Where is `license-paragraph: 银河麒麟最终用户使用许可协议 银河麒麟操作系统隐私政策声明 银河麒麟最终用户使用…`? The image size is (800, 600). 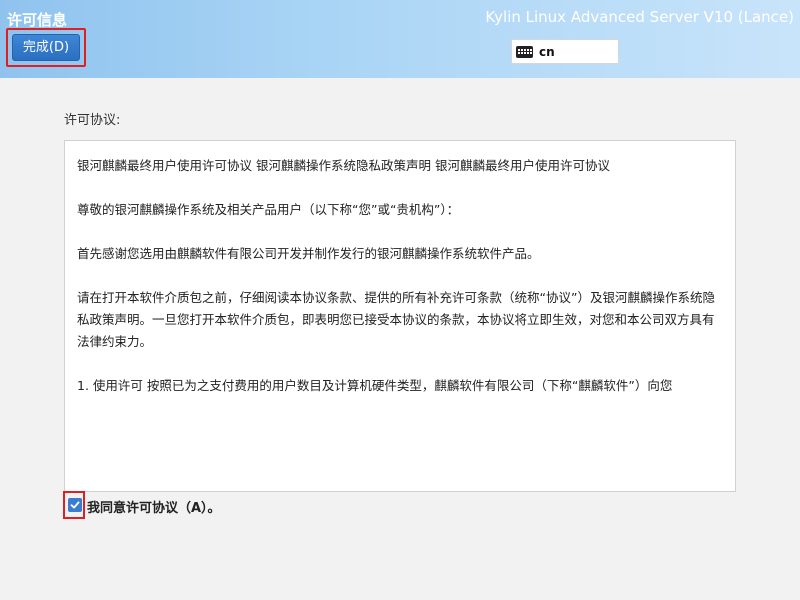
license-paragraph: 银河麒麟最终用户使用许可协议 银河麒麟操作系统隐私政策声明 银河麒麟最终用户使用… is located at coordinates (343, 165).